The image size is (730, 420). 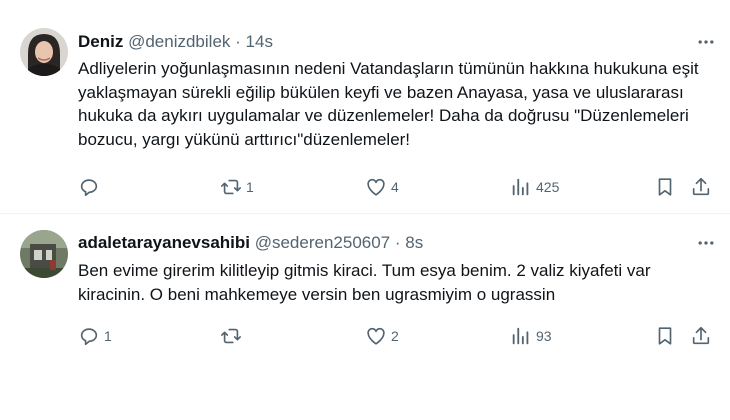 I want to click on views-button: 425, so click(x=534, y=187).